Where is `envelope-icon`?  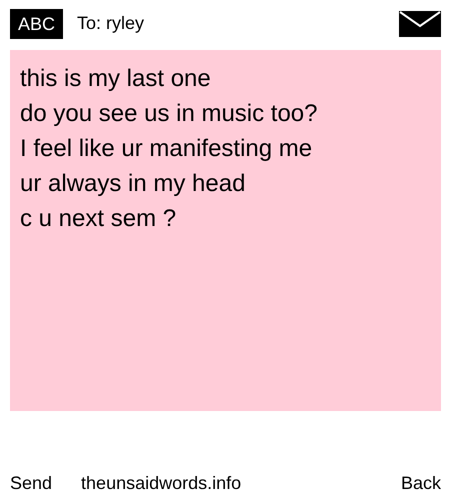
envelope-icon is located at coordinates (420, 23).